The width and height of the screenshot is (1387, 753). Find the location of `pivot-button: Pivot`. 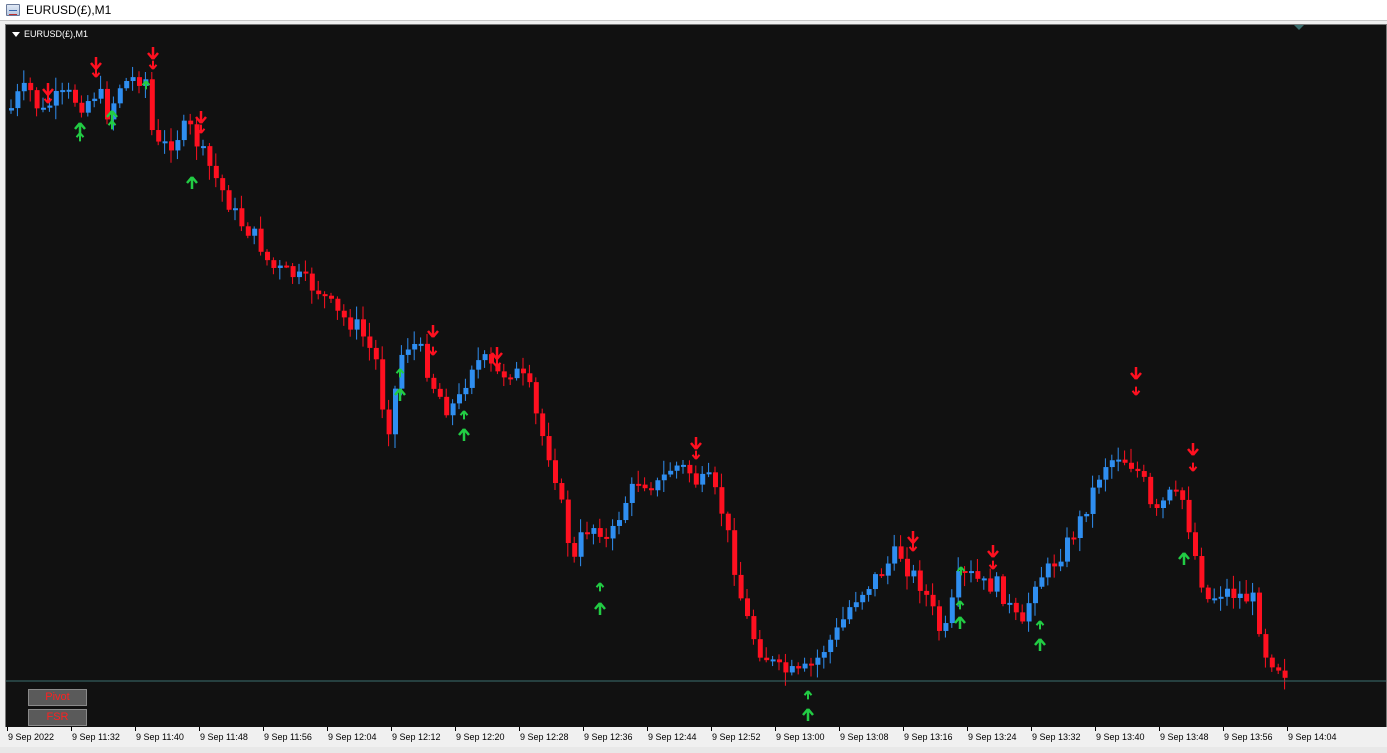

pivot-button: Pivot is located at coordinates (57, 697).